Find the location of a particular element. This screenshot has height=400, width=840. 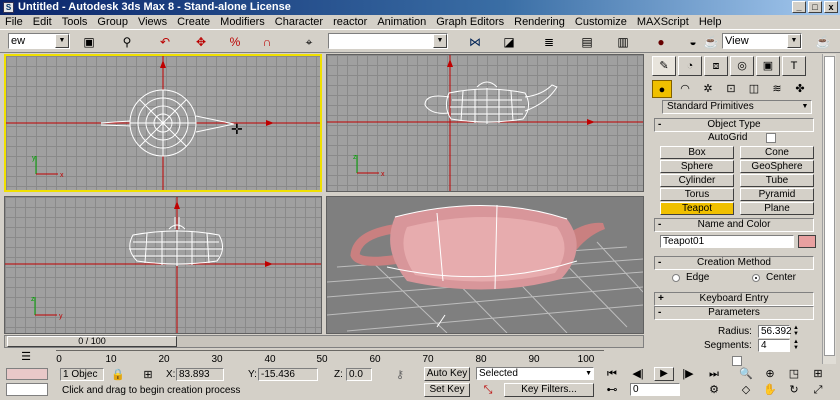

menu-customize: Customize is located at coordinates (601, 22).